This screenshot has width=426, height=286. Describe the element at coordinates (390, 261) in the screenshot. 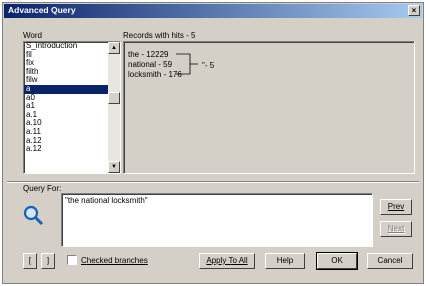

I see `cancel-button: Cancel` at that location.